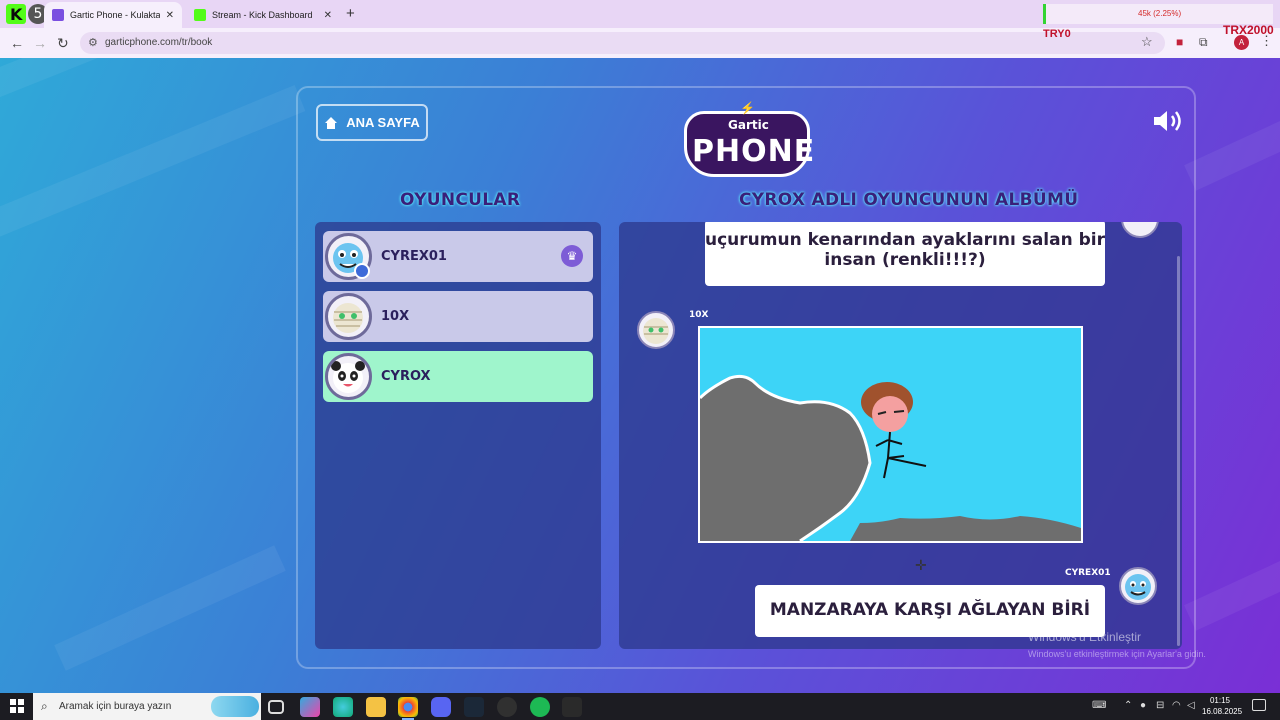  Describe the element at coordinates (1176, 705) in the screenshot. I see `wifi-icon: ◠` at that location.